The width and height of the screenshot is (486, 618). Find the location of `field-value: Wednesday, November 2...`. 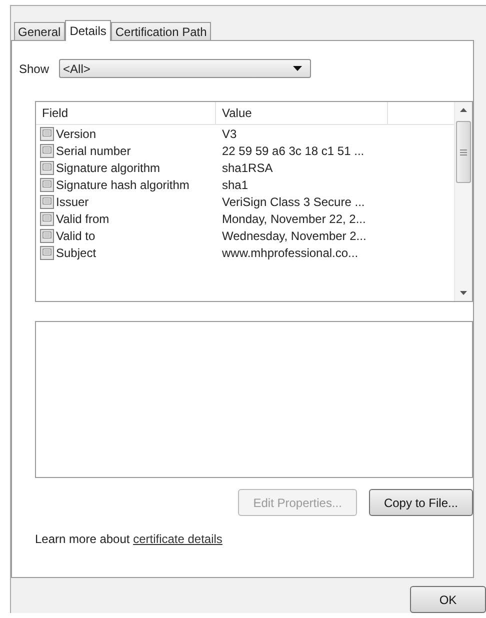

field-value: Wednesday, November 2... is located at coordinates (302, 235).